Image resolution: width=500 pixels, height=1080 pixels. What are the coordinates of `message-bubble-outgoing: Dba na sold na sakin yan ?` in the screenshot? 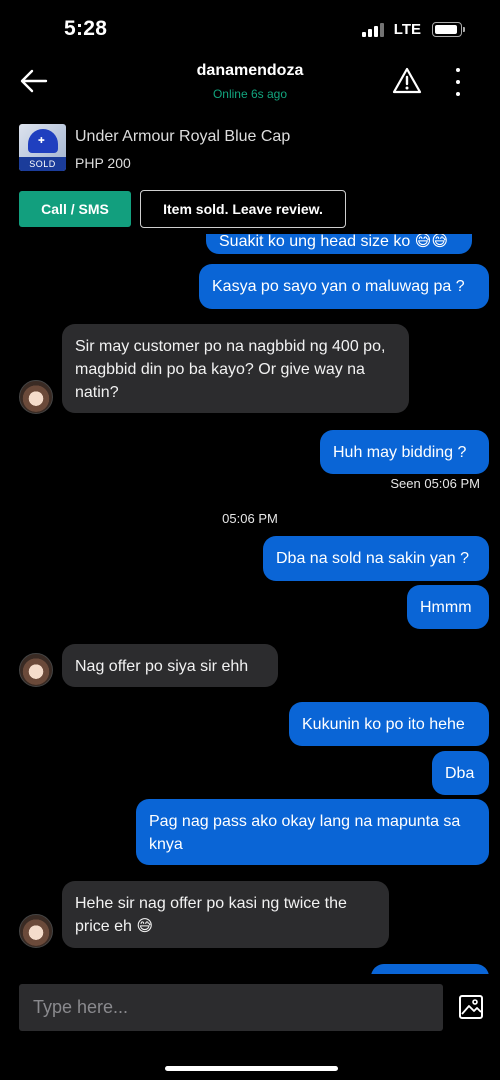 It's located at (376, 558).